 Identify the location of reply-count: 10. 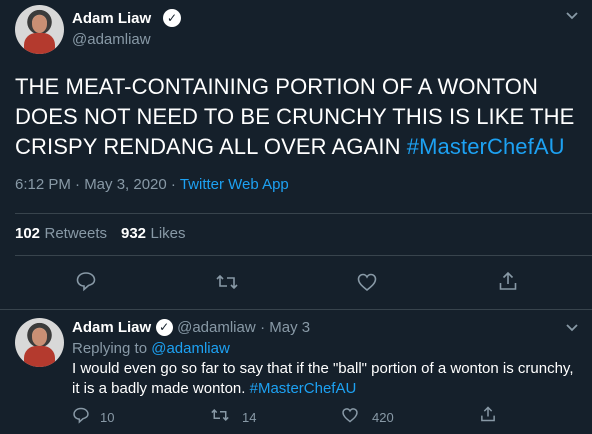
(107, 417).